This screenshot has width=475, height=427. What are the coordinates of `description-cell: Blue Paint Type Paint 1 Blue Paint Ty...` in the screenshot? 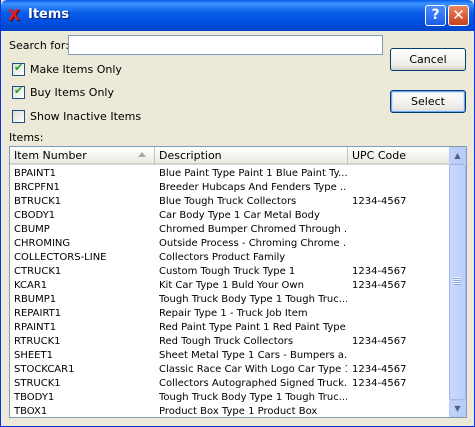 It's located at (253, 173).